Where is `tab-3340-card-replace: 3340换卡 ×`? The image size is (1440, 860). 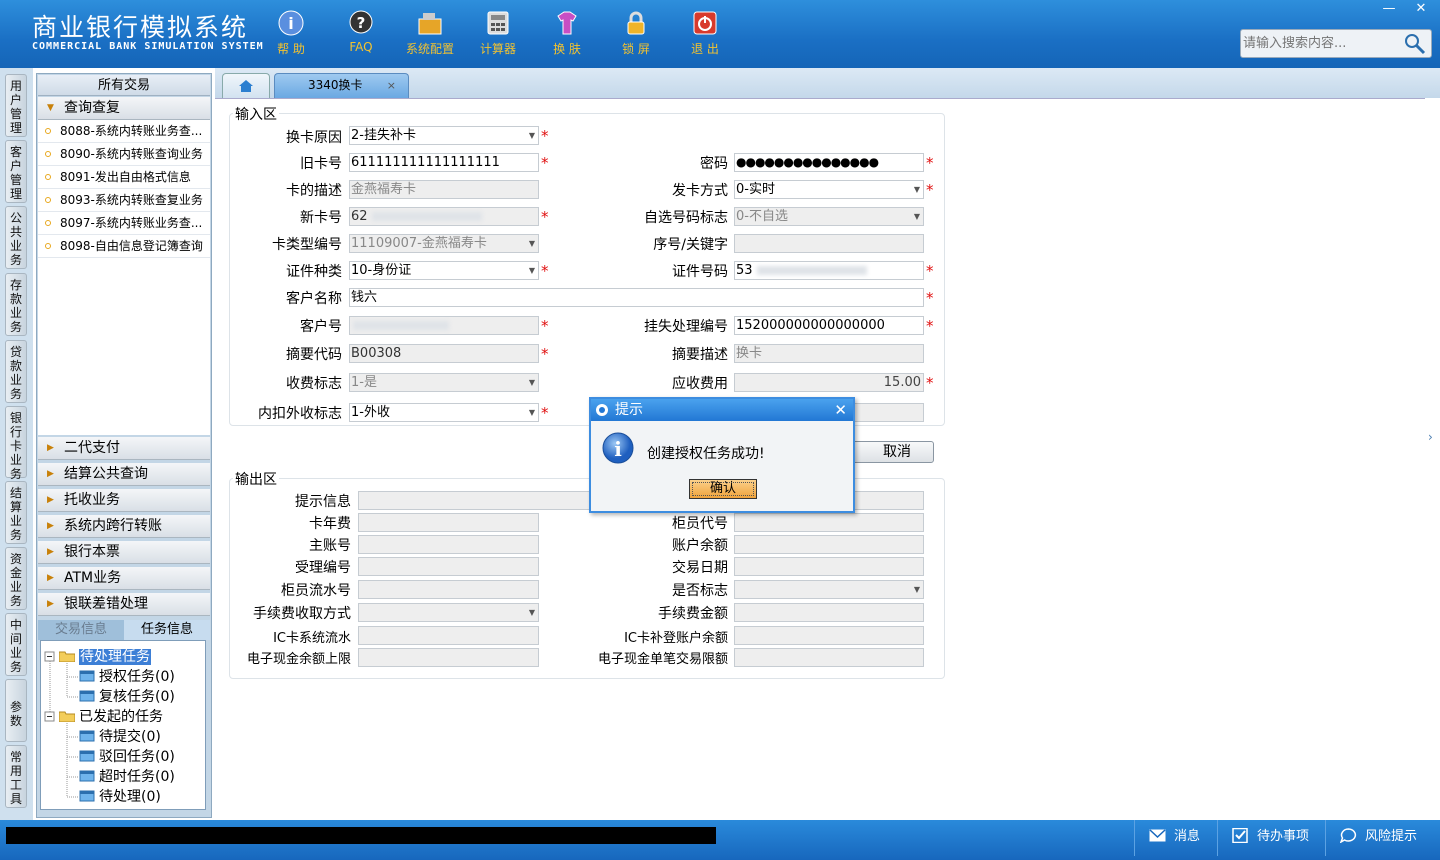
tab-3340-card-replace: 3340换卡 × is located at coordinates (341, 85).